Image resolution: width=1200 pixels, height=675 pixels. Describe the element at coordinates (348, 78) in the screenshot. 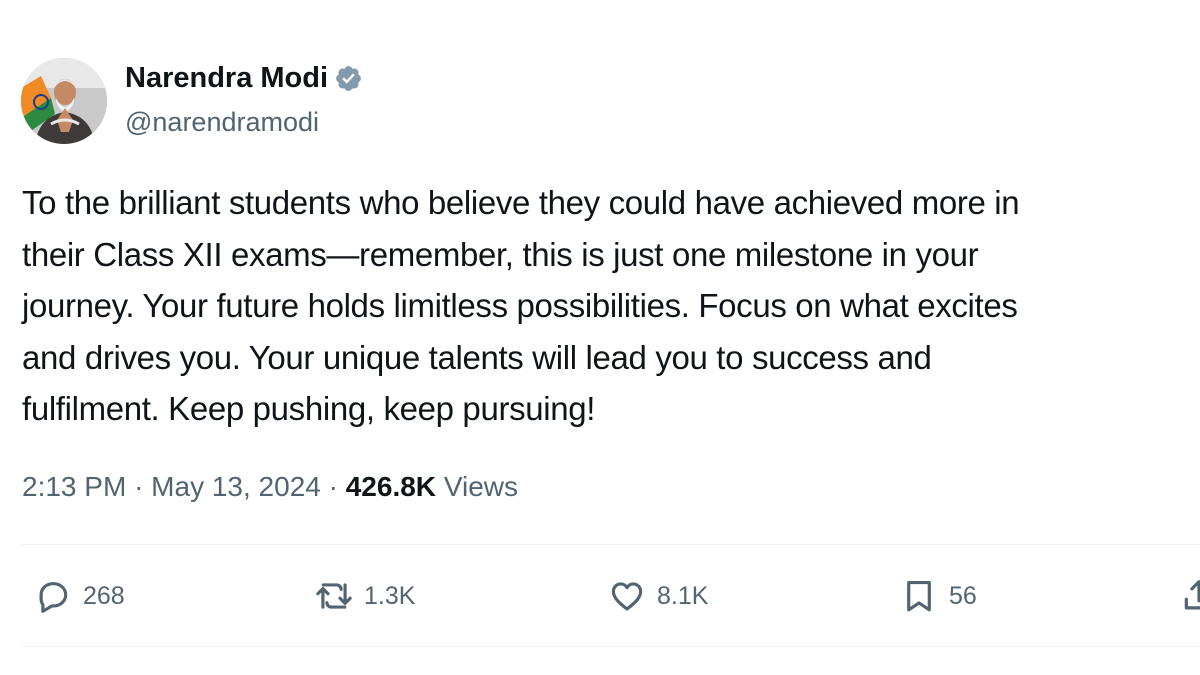

I see `verified-badge-icon` at that location.